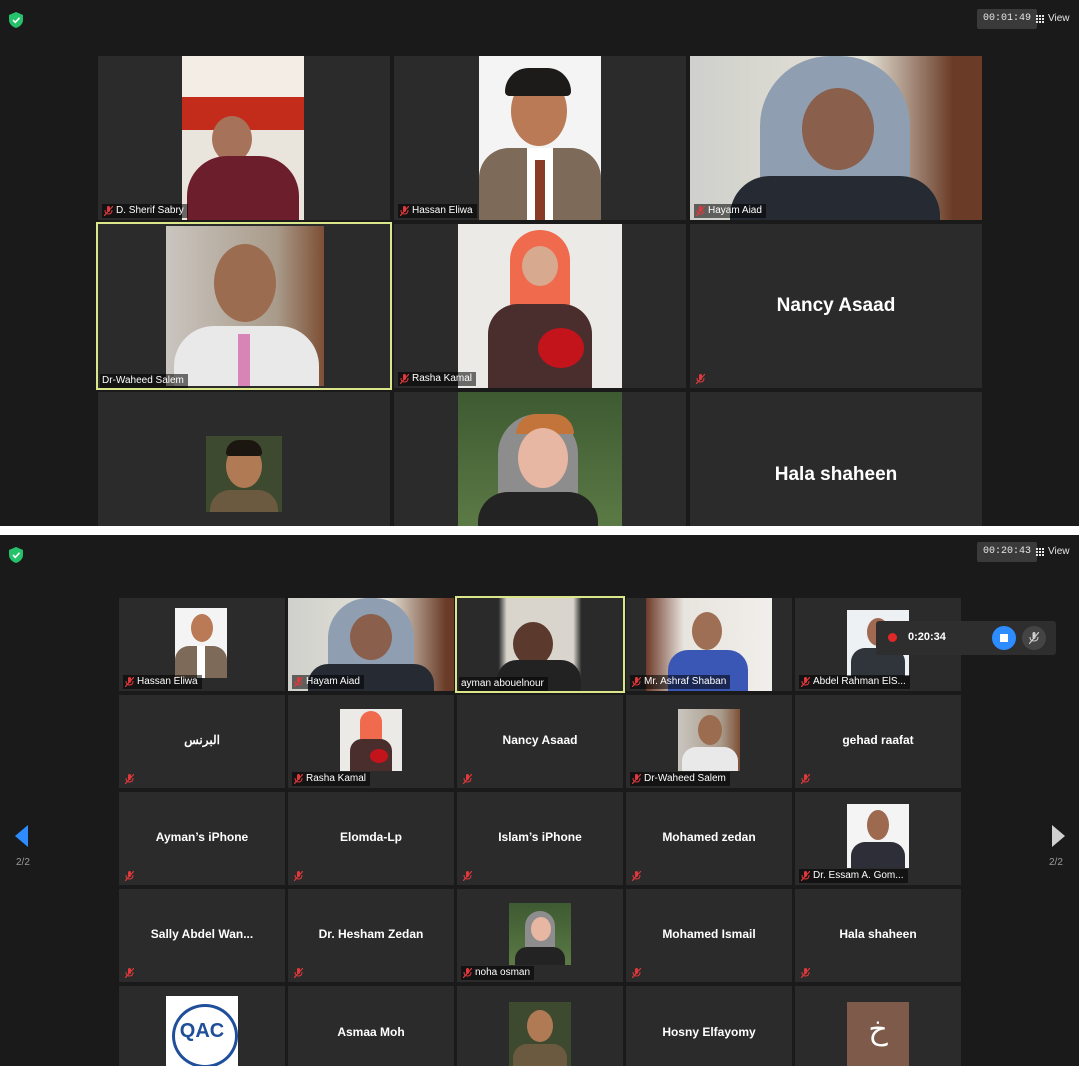  I want to click on mute-button, so click(1034, 638).